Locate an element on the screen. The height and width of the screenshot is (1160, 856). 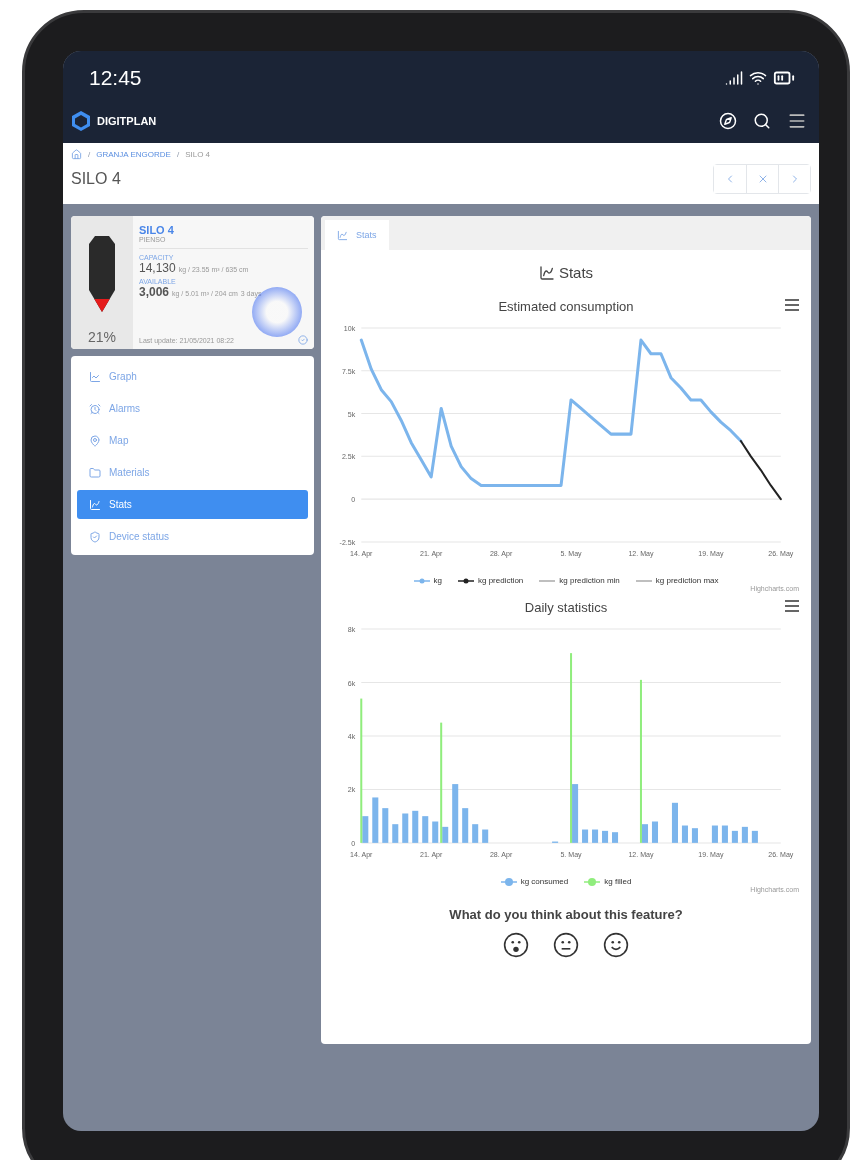
menu-item: Device status is located at coordinates (192, 536).